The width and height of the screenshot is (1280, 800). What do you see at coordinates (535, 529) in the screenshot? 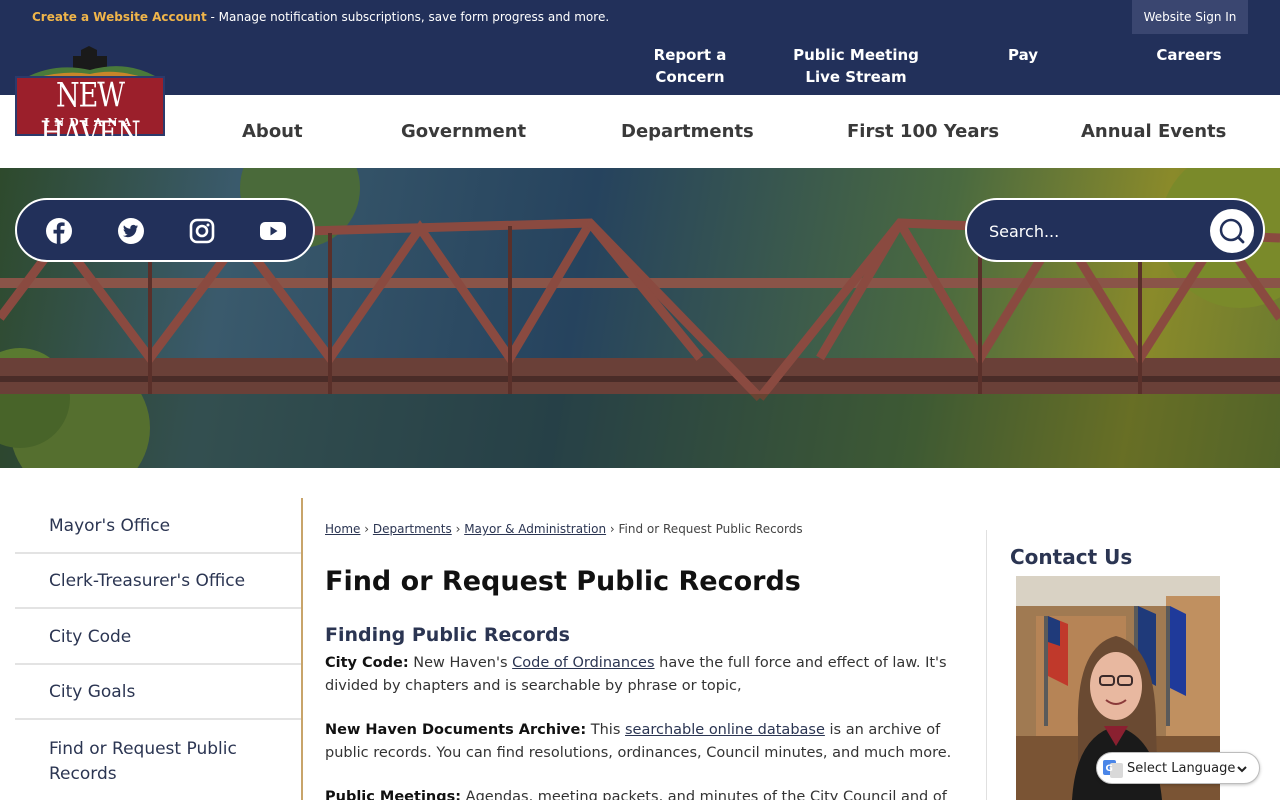
I see `breadcrumb-mayor-administration: Mayor & Administration` at bounding box center [535, 529].